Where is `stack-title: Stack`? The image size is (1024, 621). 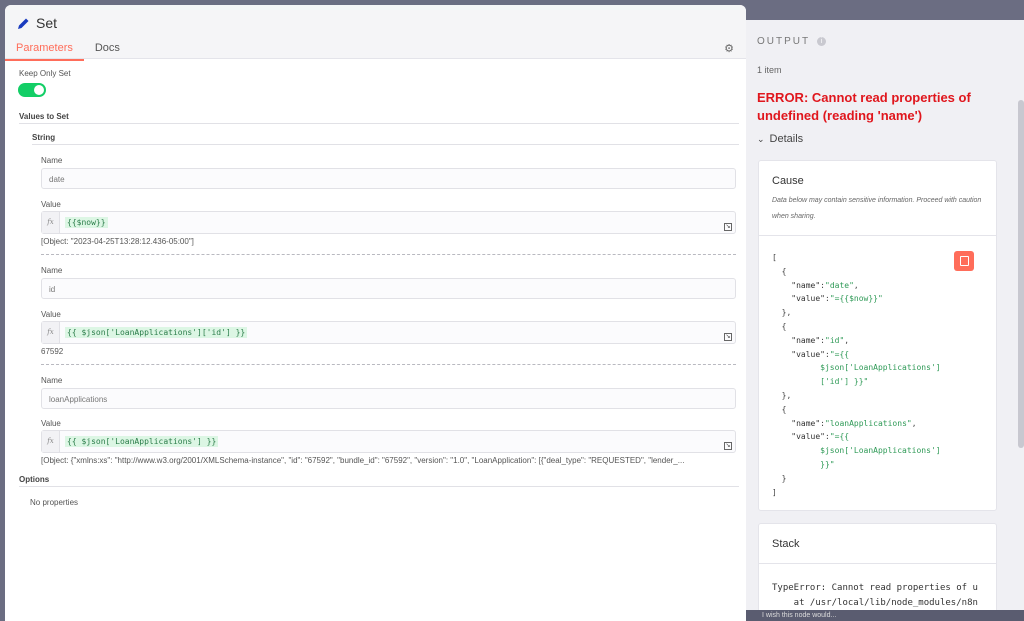
stack-title: Stack is located at coordinates (786, 544).